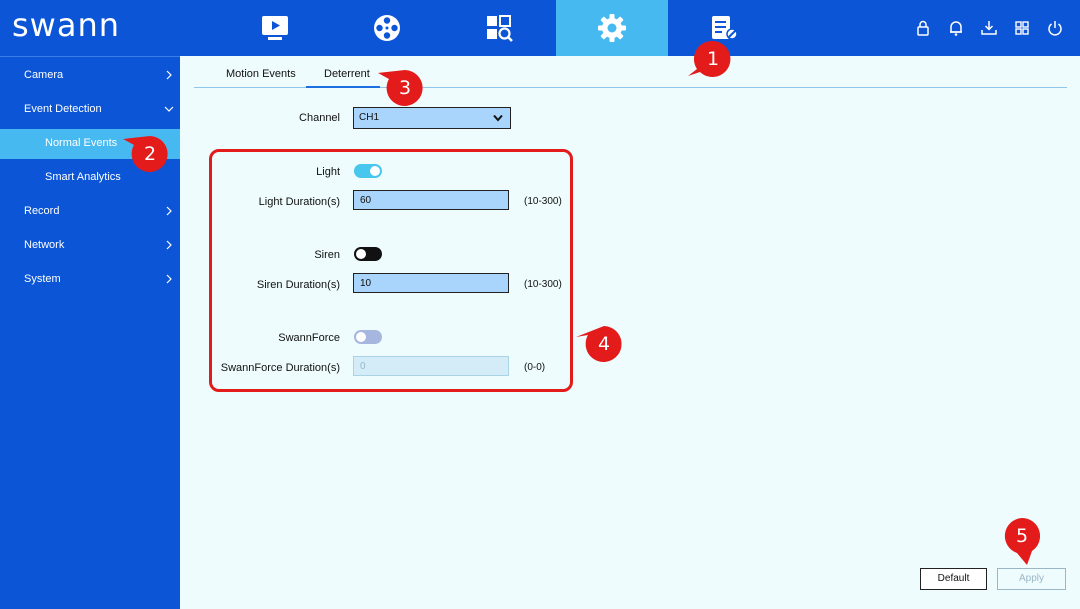 This screenshot has height=609, width=1080. Describe the element at coordinates (725, 28) in the screenshot. I see `document-wrench-icon` at that location.